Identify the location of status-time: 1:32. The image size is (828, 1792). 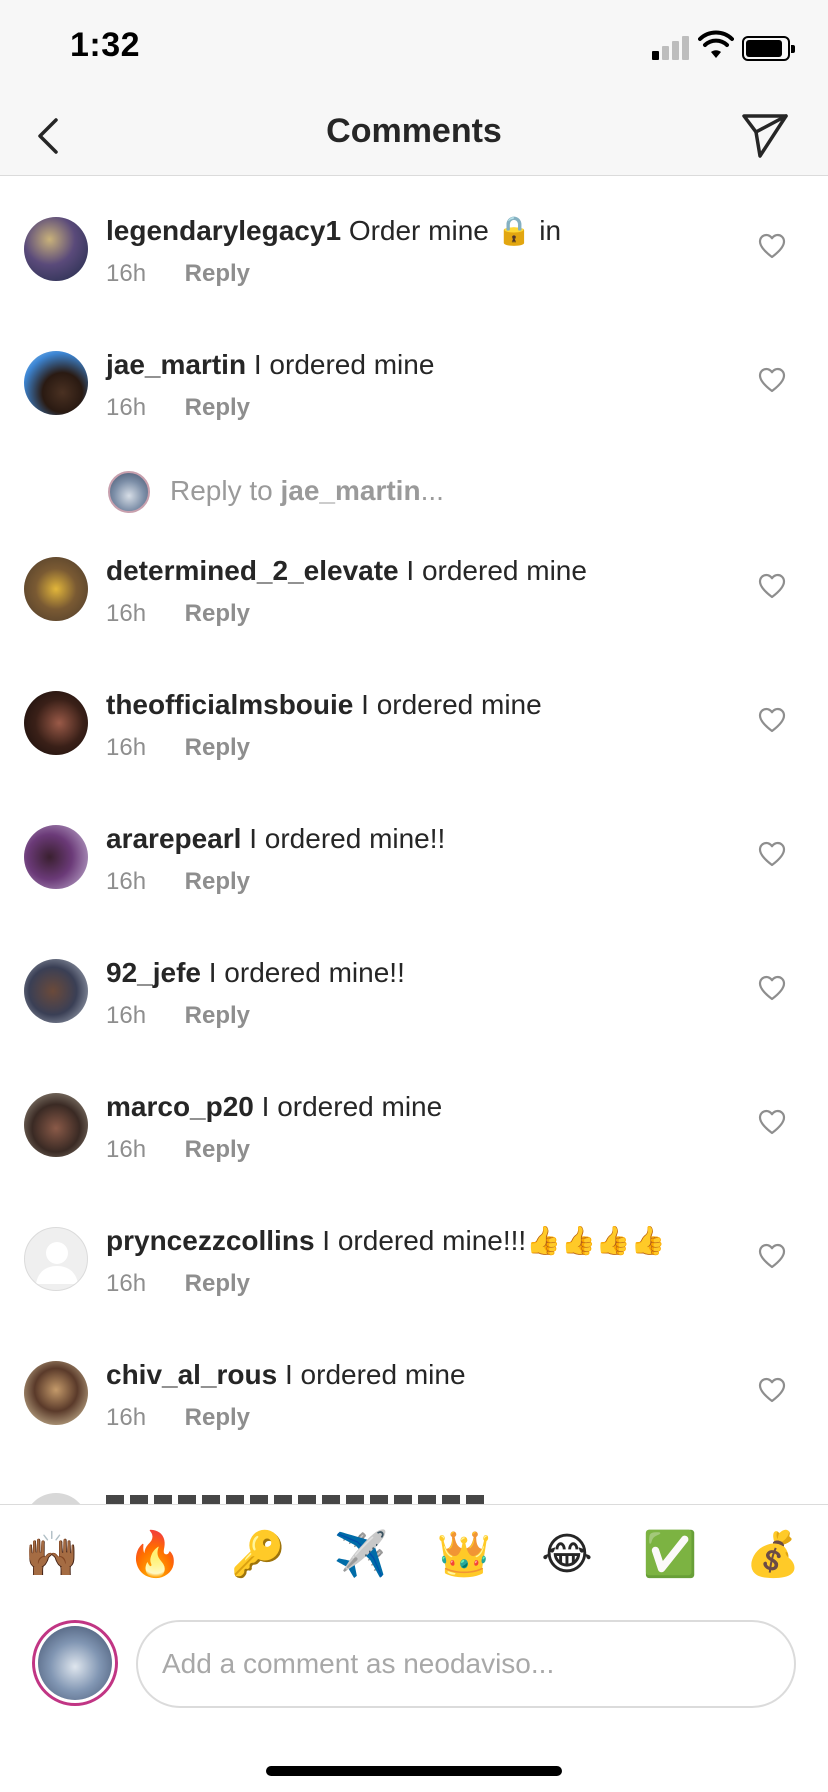
(105, 45).